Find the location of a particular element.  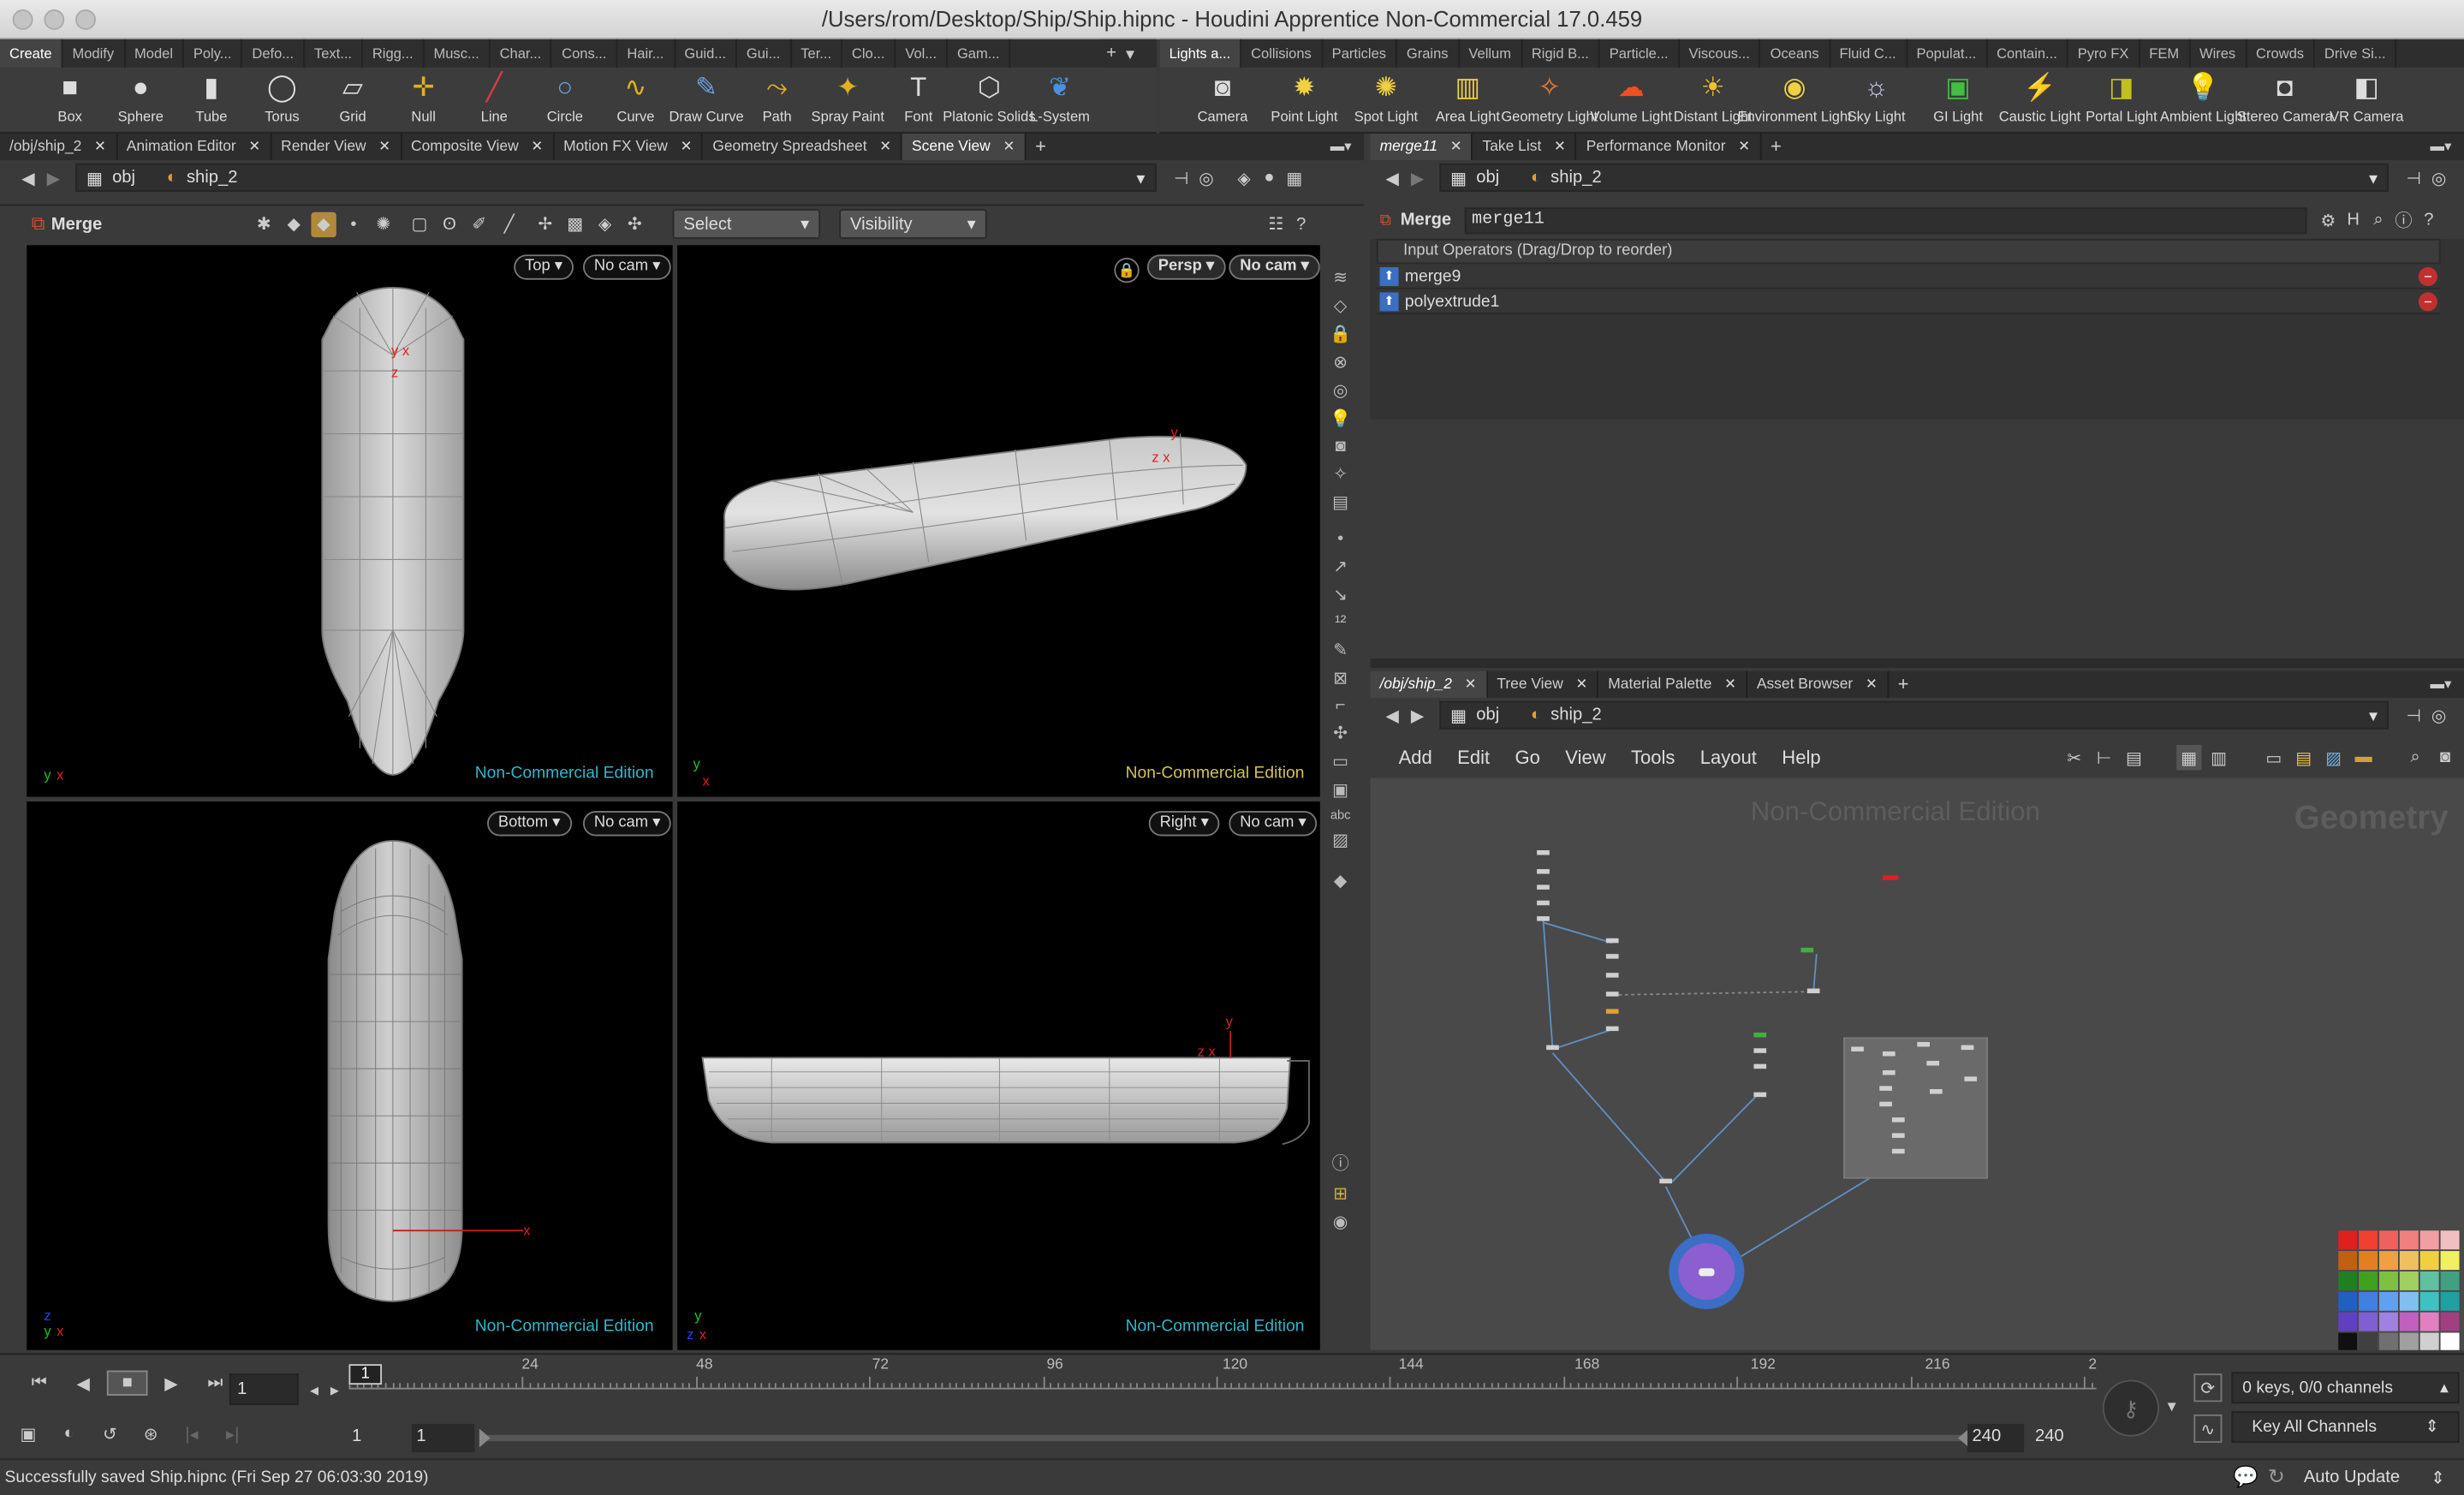

shelf-tab: Grains is located at coordinates (1428, 53).